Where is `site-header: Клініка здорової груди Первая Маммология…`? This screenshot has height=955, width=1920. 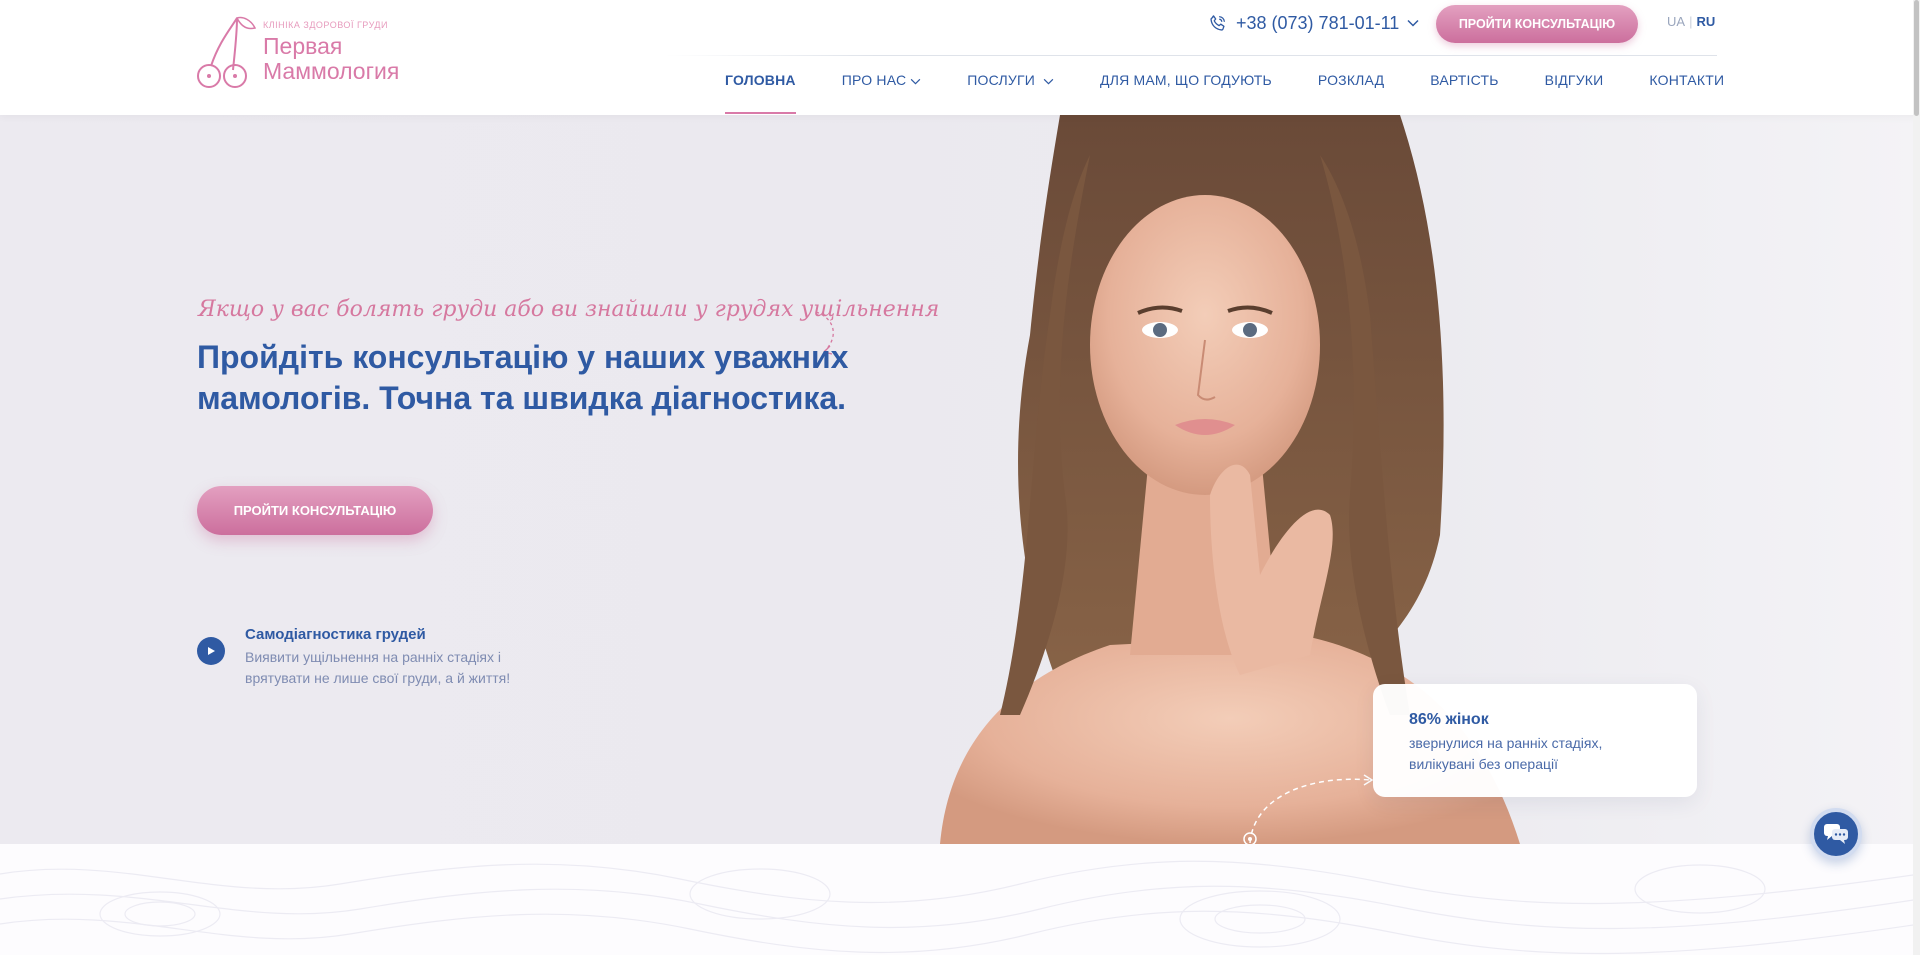
site-header: Клініка здорової груди Первая Маммология… is located at coordinates (960, 57).